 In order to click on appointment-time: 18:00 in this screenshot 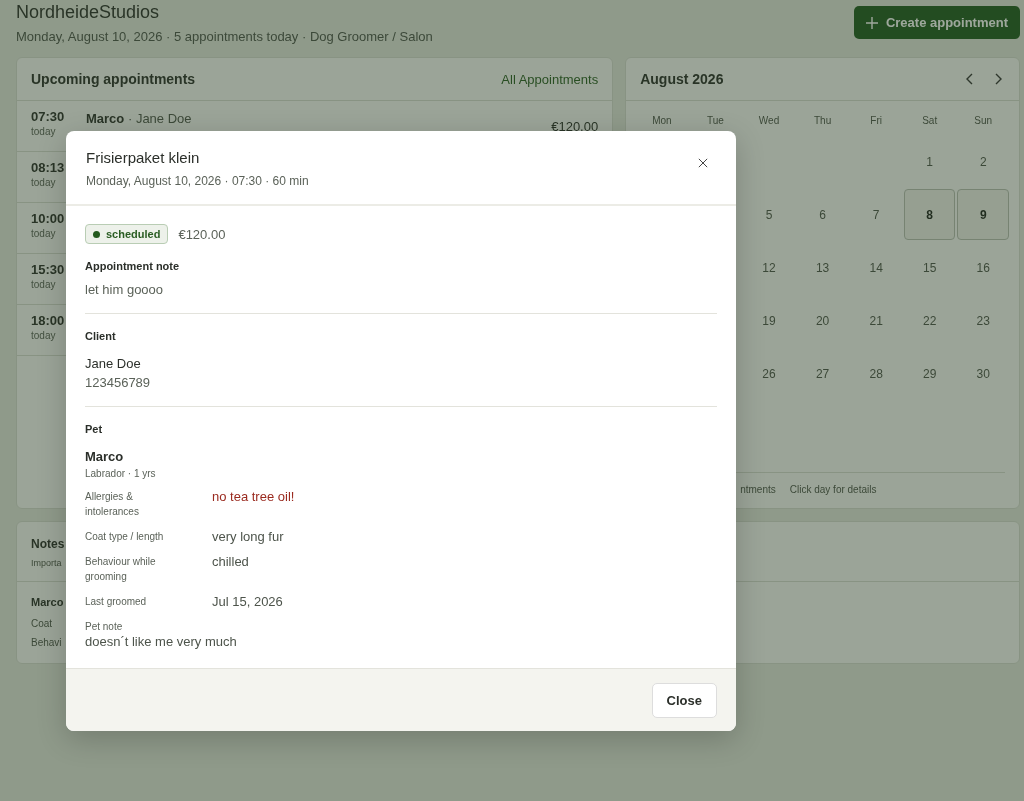, I will do `click(48, 320)`.